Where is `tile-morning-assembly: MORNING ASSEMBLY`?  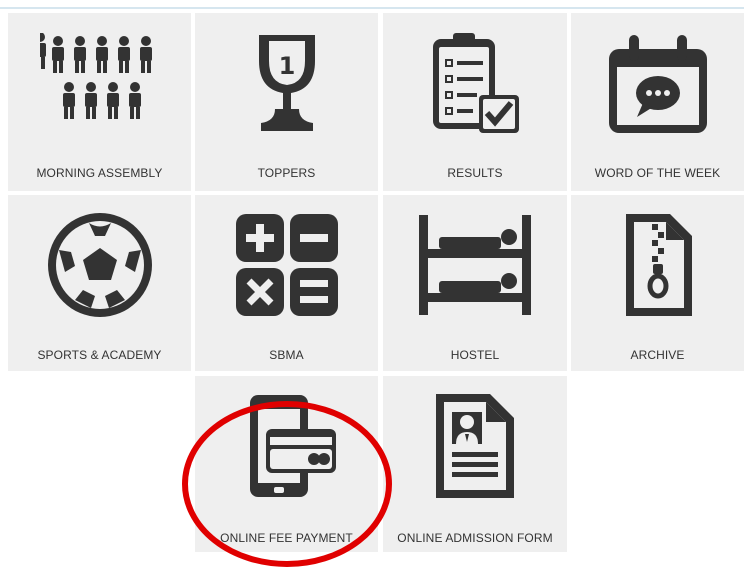 tile-morning-assembly: MORNING ASSEMBLY is located at coordinates (99, 102).